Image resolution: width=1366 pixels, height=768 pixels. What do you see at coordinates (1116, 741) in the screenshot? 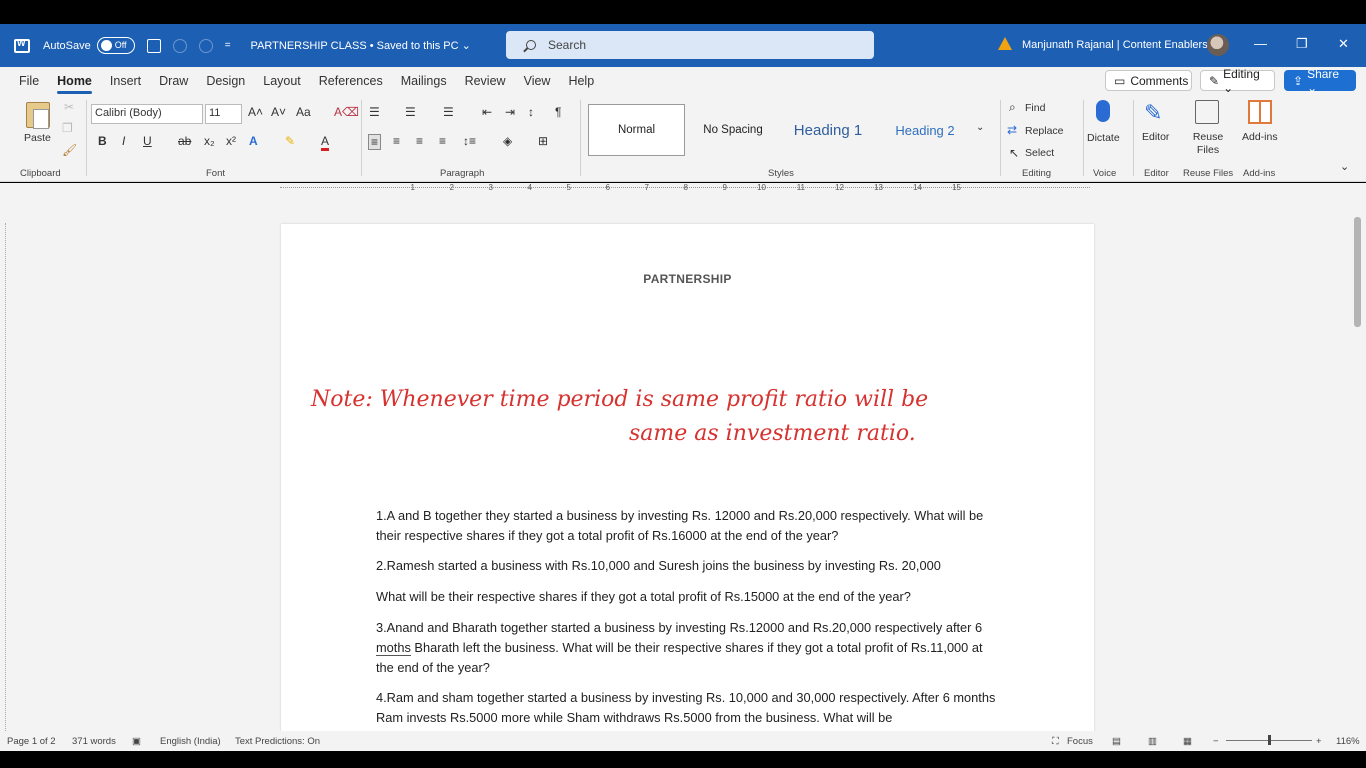
I see `read-mode-icon: ▤` at bounding box center [1116, 741].